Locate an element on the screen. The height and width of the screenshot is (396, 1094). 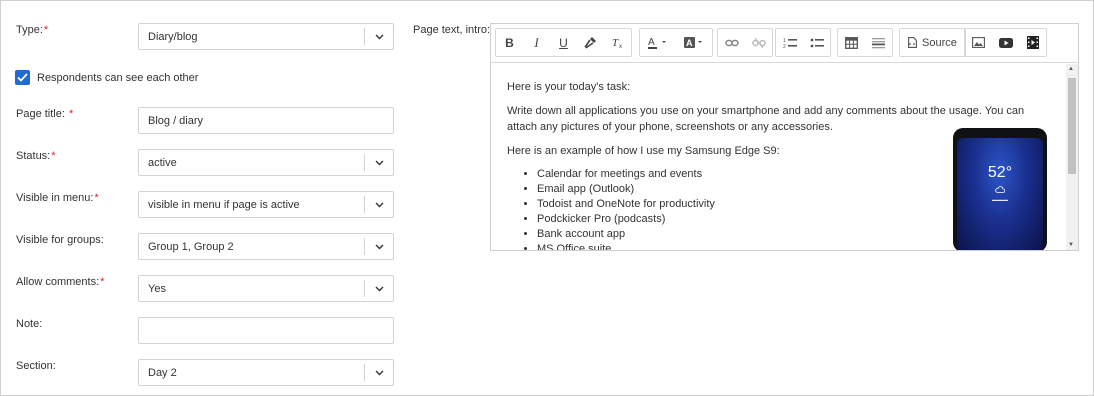
table-group is located at coordinates (865, 42).